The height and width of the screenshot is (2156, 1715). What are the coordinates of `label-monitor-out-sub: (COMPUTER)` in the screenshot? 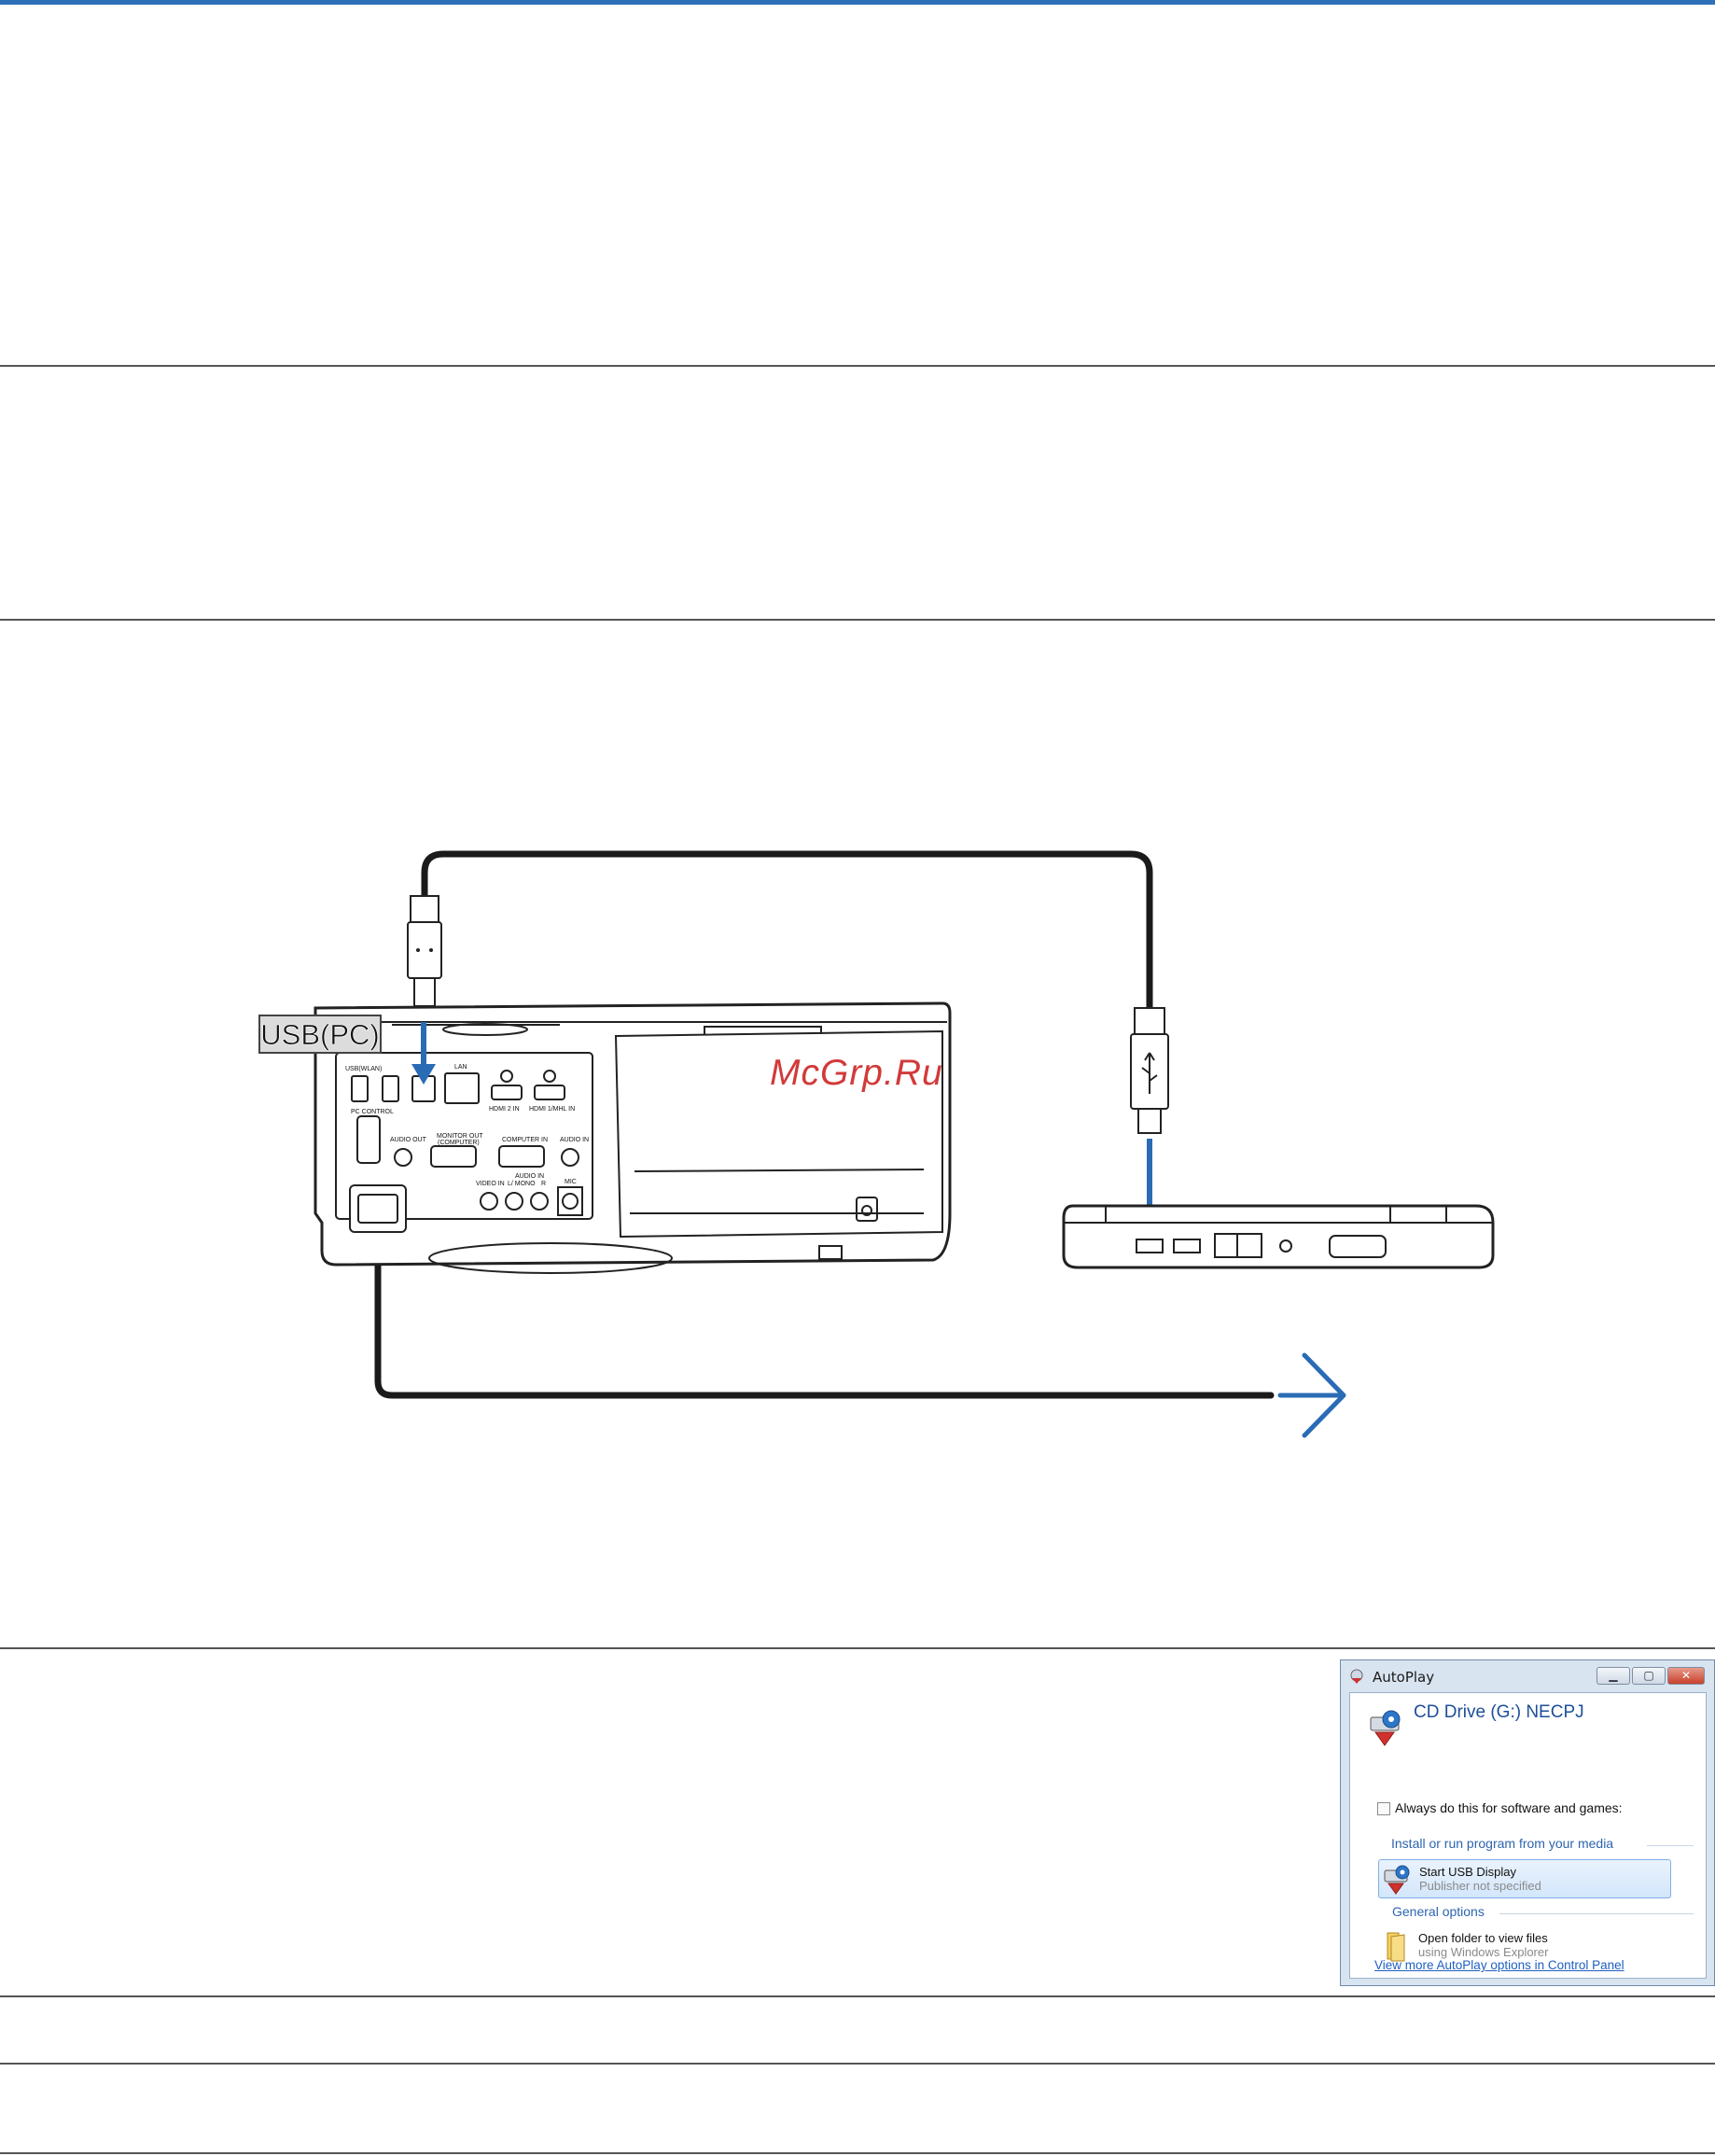 It's located at (459, 1143).